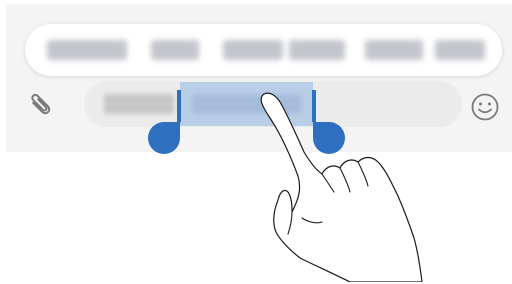  Describe the element at coordinates (41, 105) in the screenshot. I see `paperclip-icon` at that location.